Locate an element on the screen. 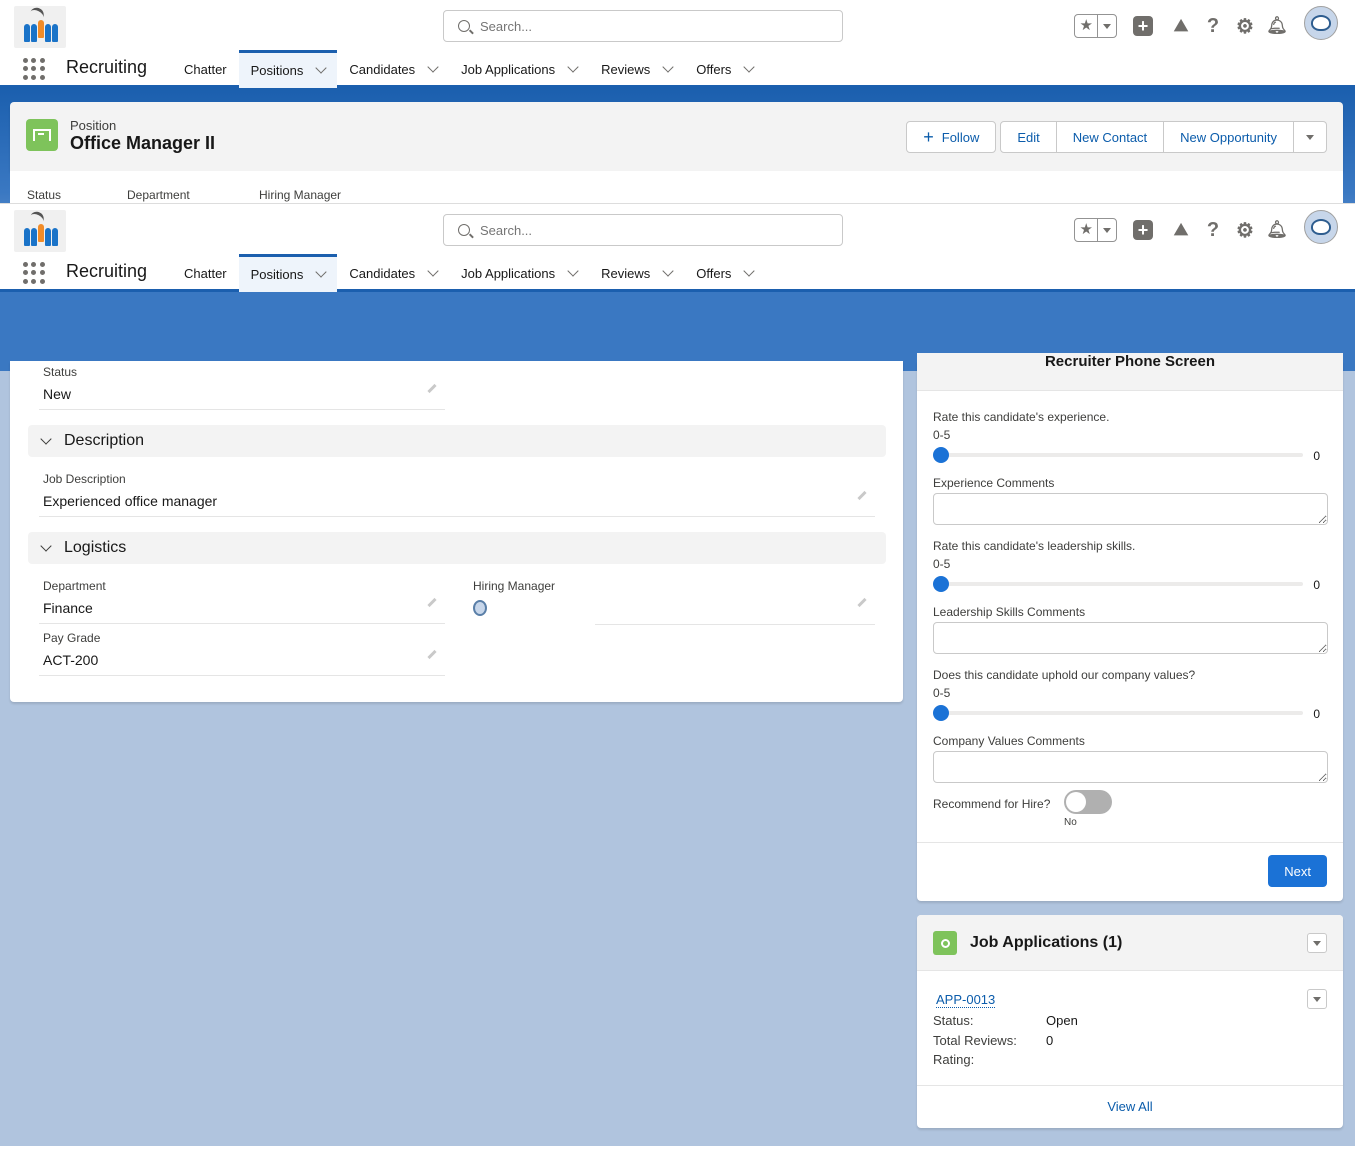 The height and width of the screenshot is (1151, 1355). leadership-comments-input is located at coordinates (1130, 638).